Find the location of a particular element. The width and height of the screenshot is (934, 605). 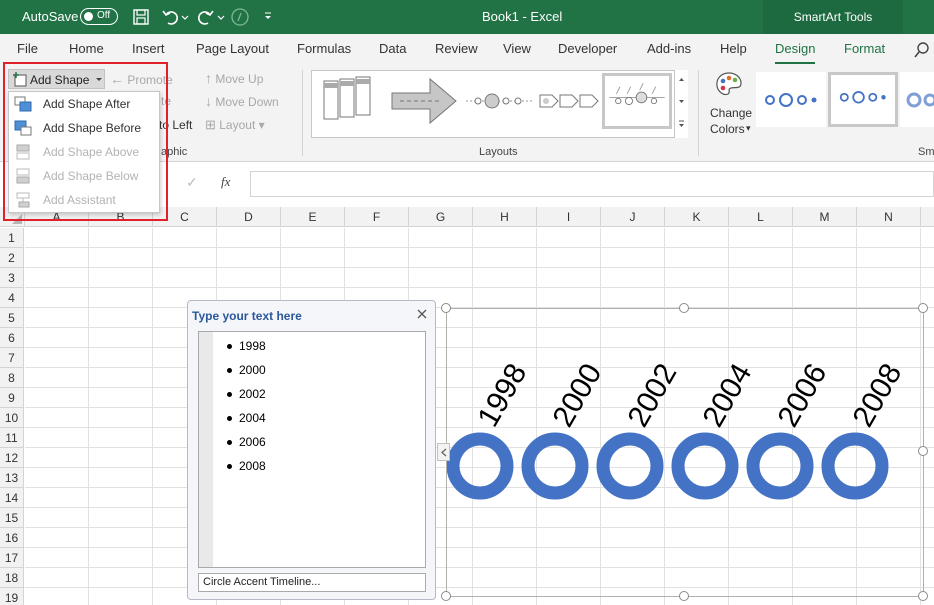

close-icon is located at coordinates (422, 314).